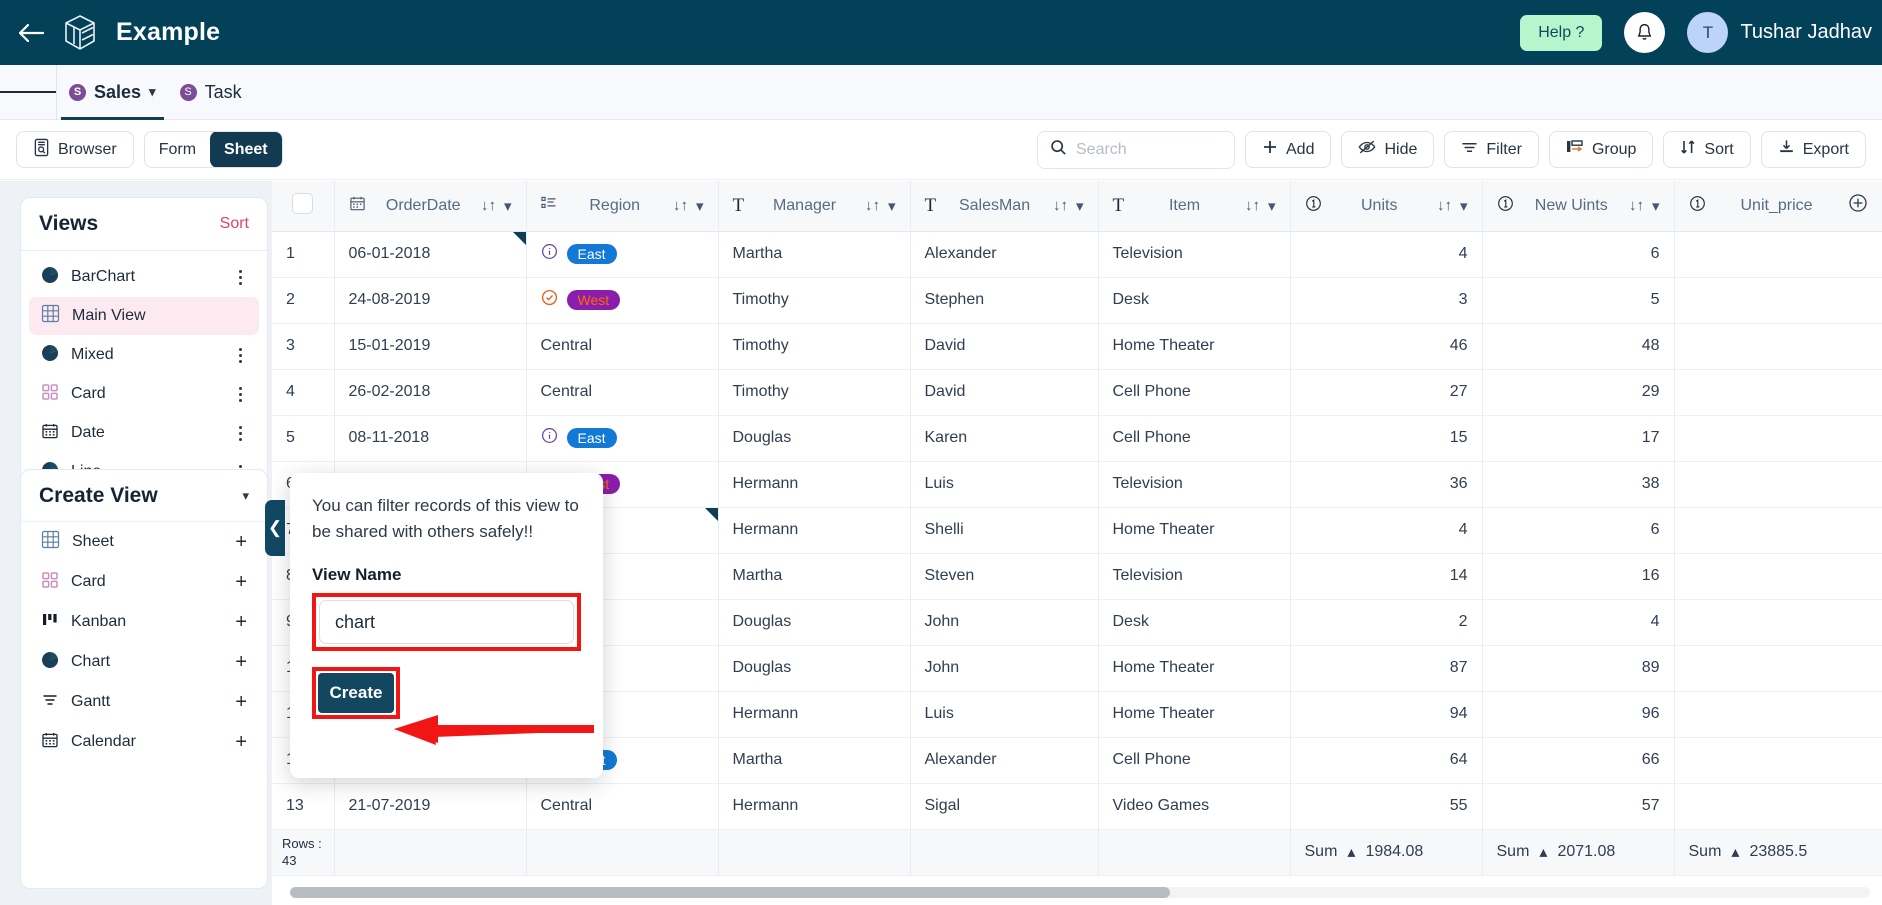 Image resolution: width=1882 pixels, height=905 pixels. I want to click on create-view-chart: Chart +, so click(144, 662).